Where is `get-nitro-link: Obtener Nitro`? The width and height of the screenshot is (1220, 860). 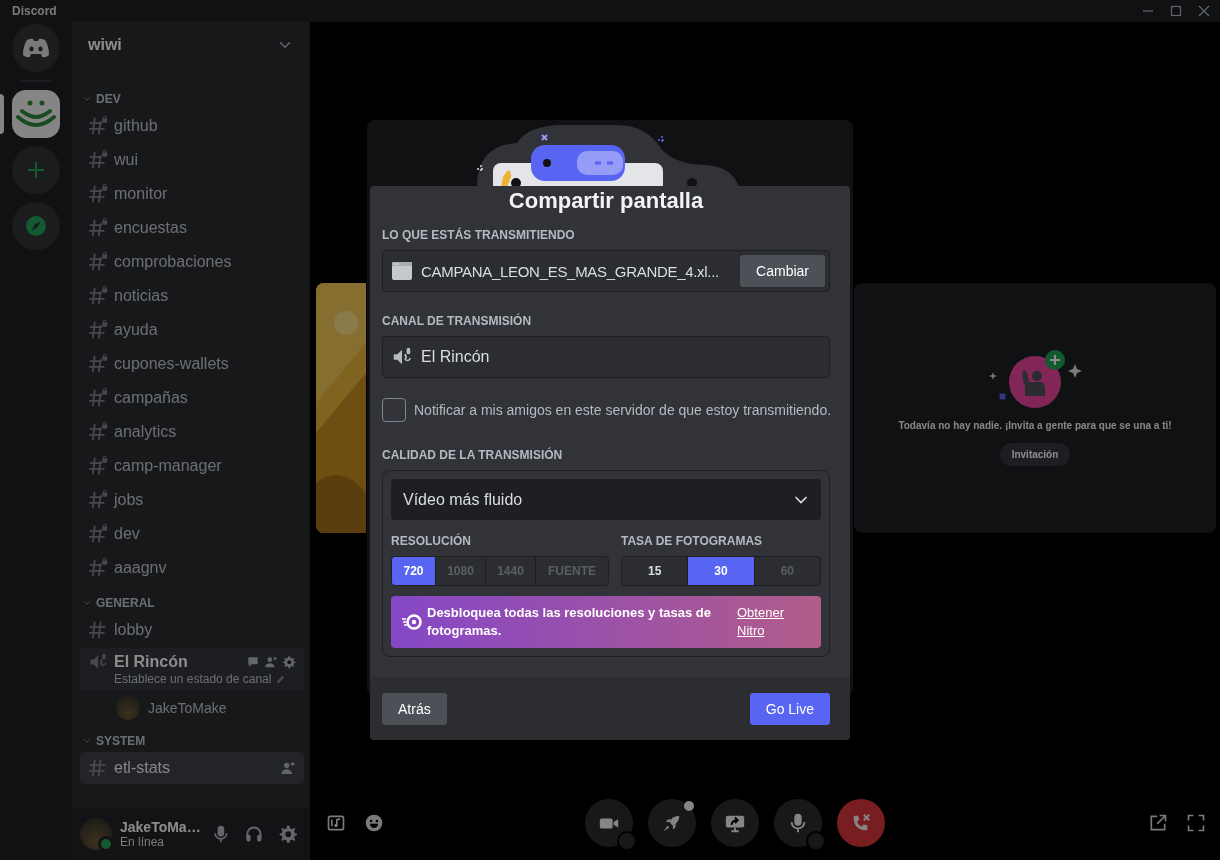 get-nitro-link: Obtener Nitro is located at coordinates (767, 622).